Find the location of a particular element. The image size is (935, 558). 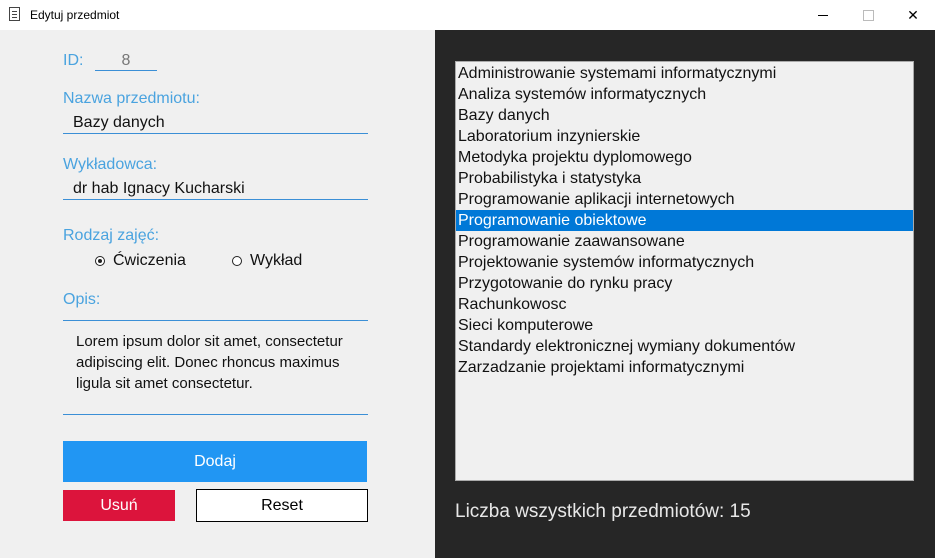

type-label: Rodzaj zajęć: is located at coordinates (111, 235).